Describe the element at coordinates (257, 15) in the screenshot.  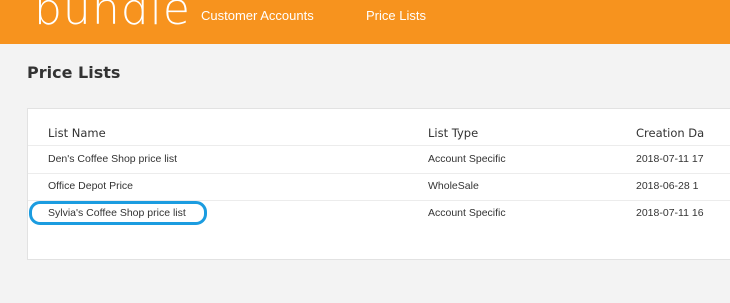
I see `nav-customer-accounts: Customer Accounts` at that location.